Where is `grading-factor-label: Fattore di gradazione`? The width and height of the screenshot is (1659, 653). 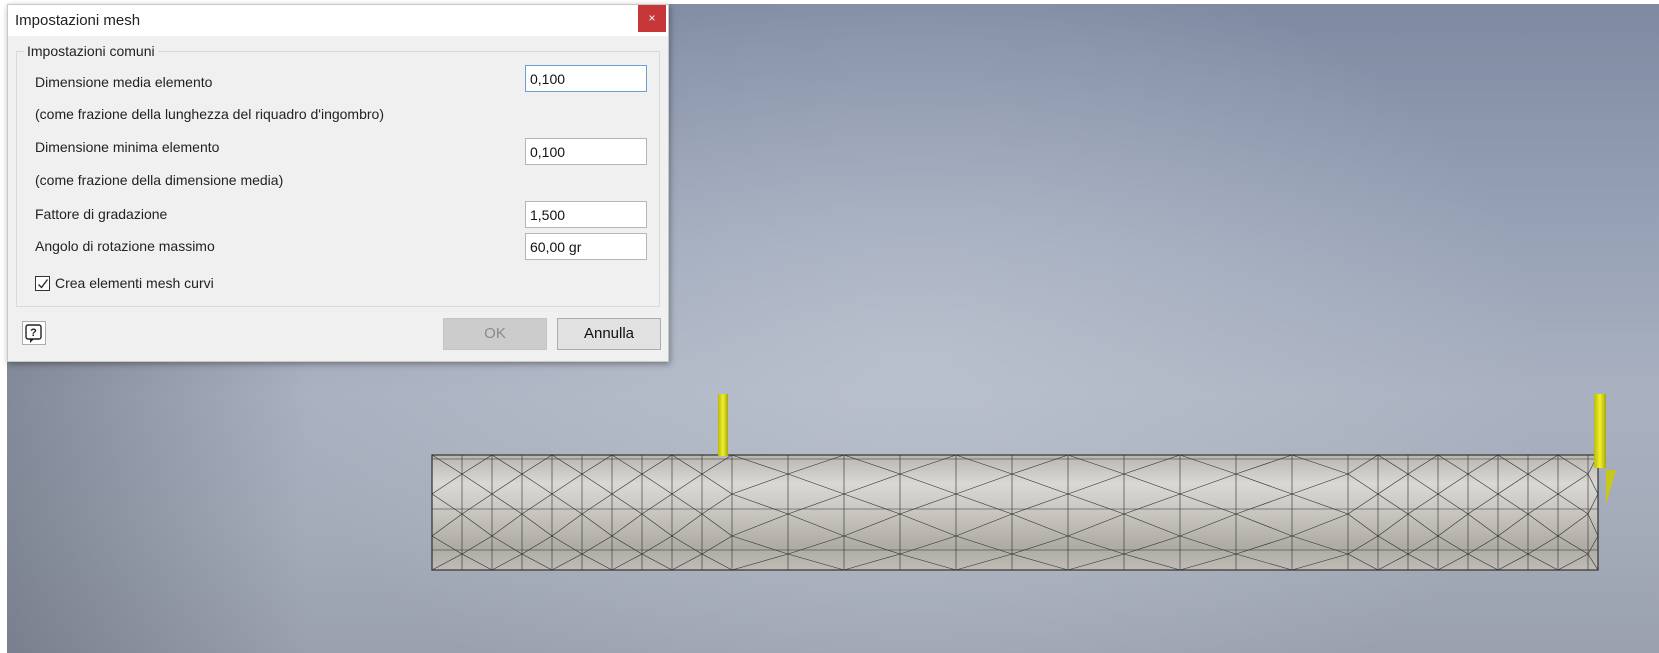
grading-factor-label: Fattore di gradazione is located at coordinates (101, 214).